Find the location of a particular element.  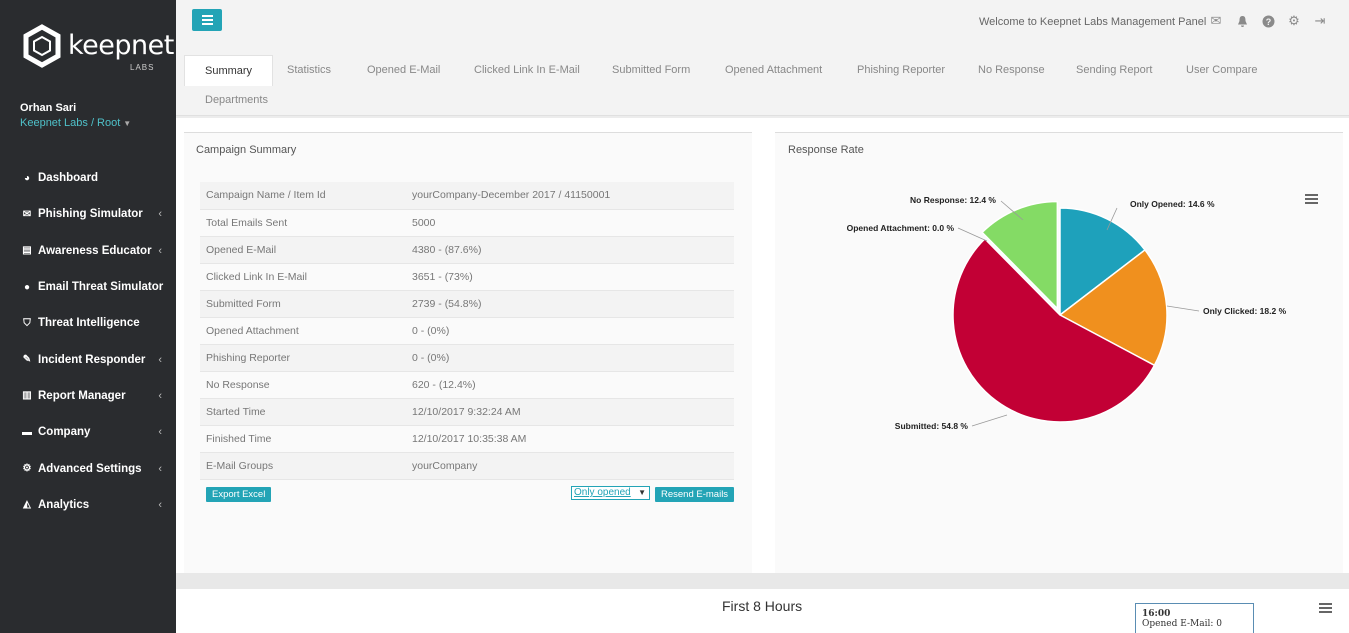

chevron-down-icon: ▼ is located at coordinates (642, 492).